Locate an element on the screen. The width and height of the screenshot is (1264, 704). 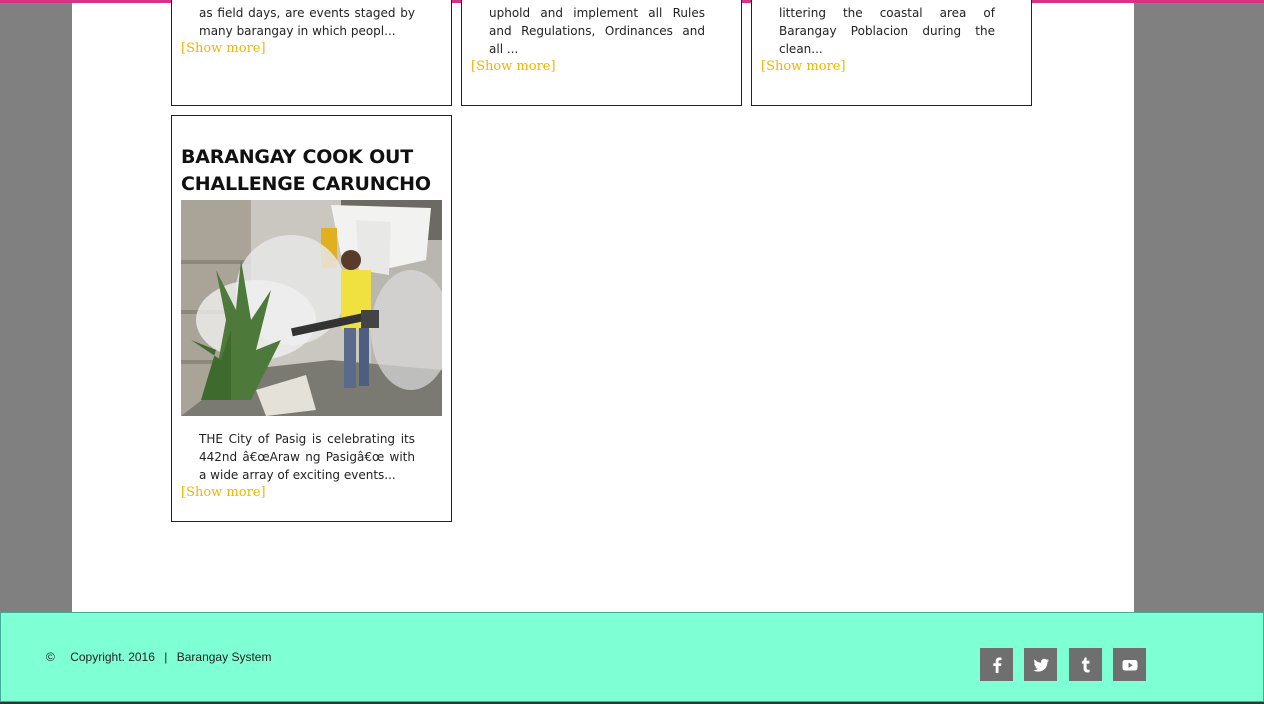
facebook-icon-glyph is located at coordinates (996, 665).